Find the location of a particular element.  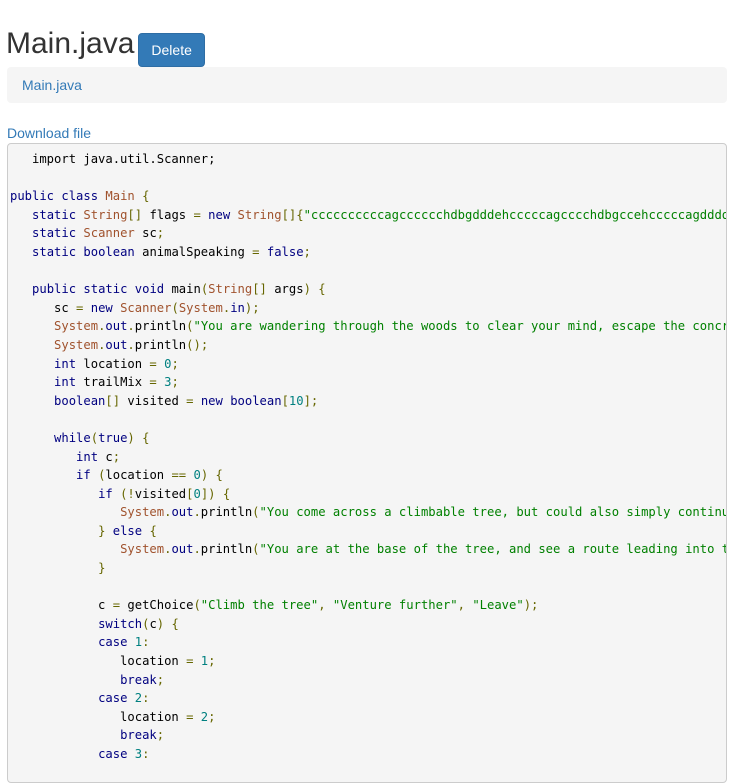

code-token: trailMix is located at coordinates (113, 382).